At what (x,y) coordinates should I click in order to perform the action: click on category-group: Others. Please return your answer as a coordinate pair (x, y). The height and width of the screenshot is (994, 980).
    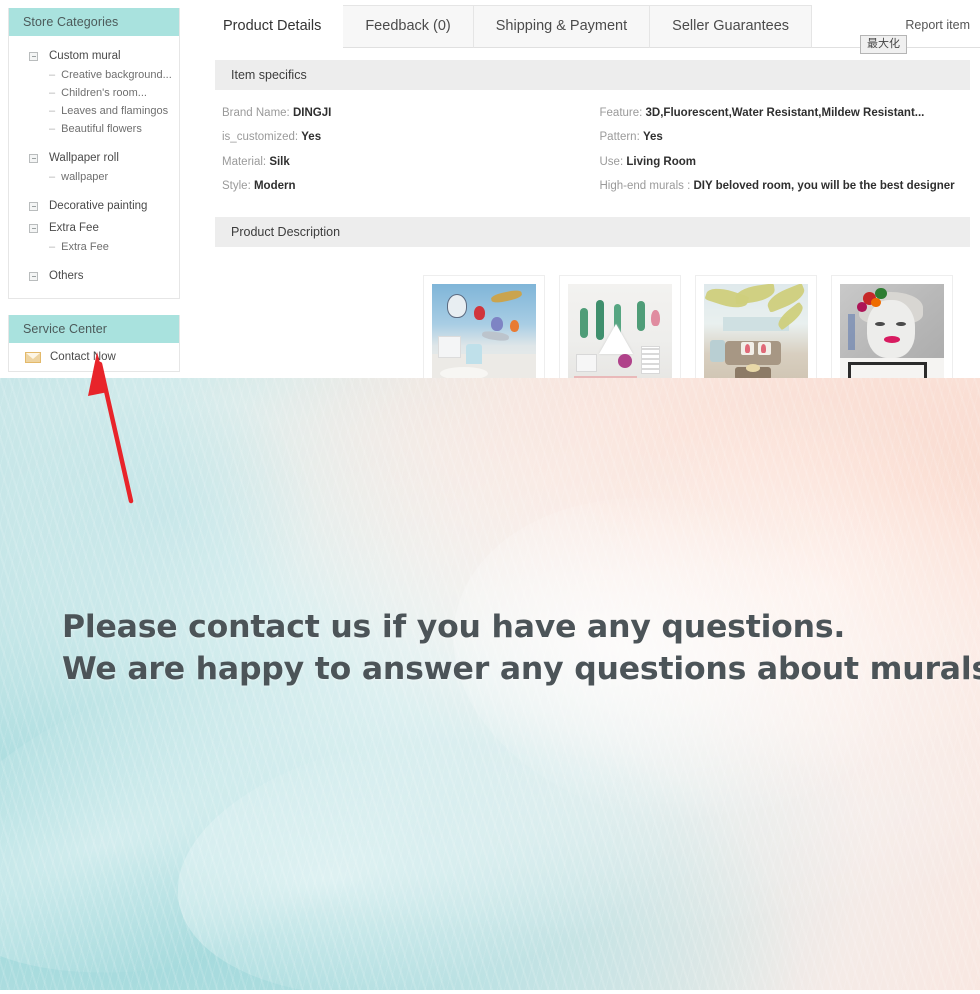
    Looking at the image, I should click on (94, 276).